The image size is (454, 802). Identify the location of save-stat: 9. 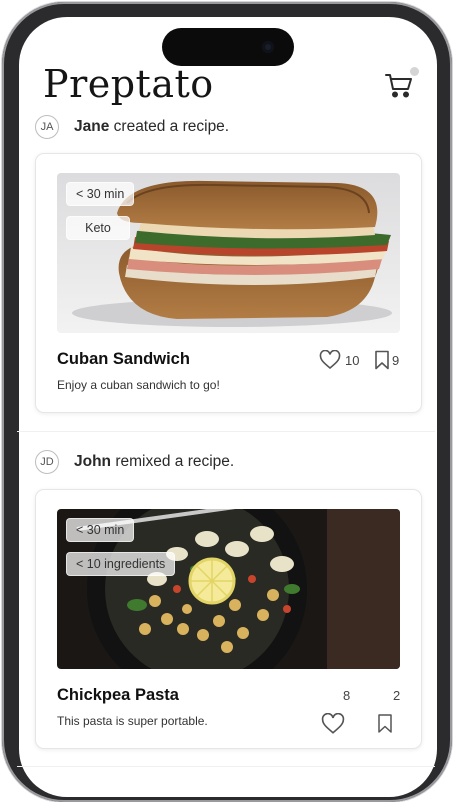
(386, 360).